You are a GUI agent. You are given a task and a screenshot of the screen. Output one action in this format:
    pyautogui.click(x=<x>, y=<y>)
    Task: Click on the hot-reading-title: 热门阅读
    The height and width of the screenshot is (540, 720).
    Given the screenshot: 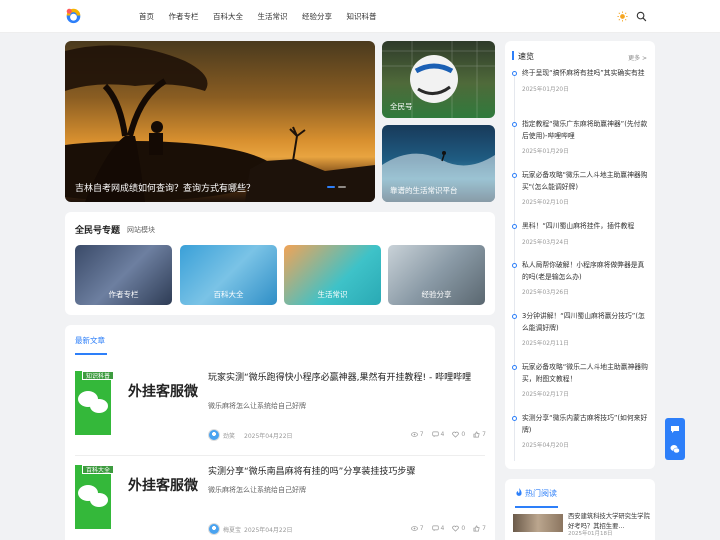 What is the action you would take?
    pyautogui.click(x=541, y=493)
    